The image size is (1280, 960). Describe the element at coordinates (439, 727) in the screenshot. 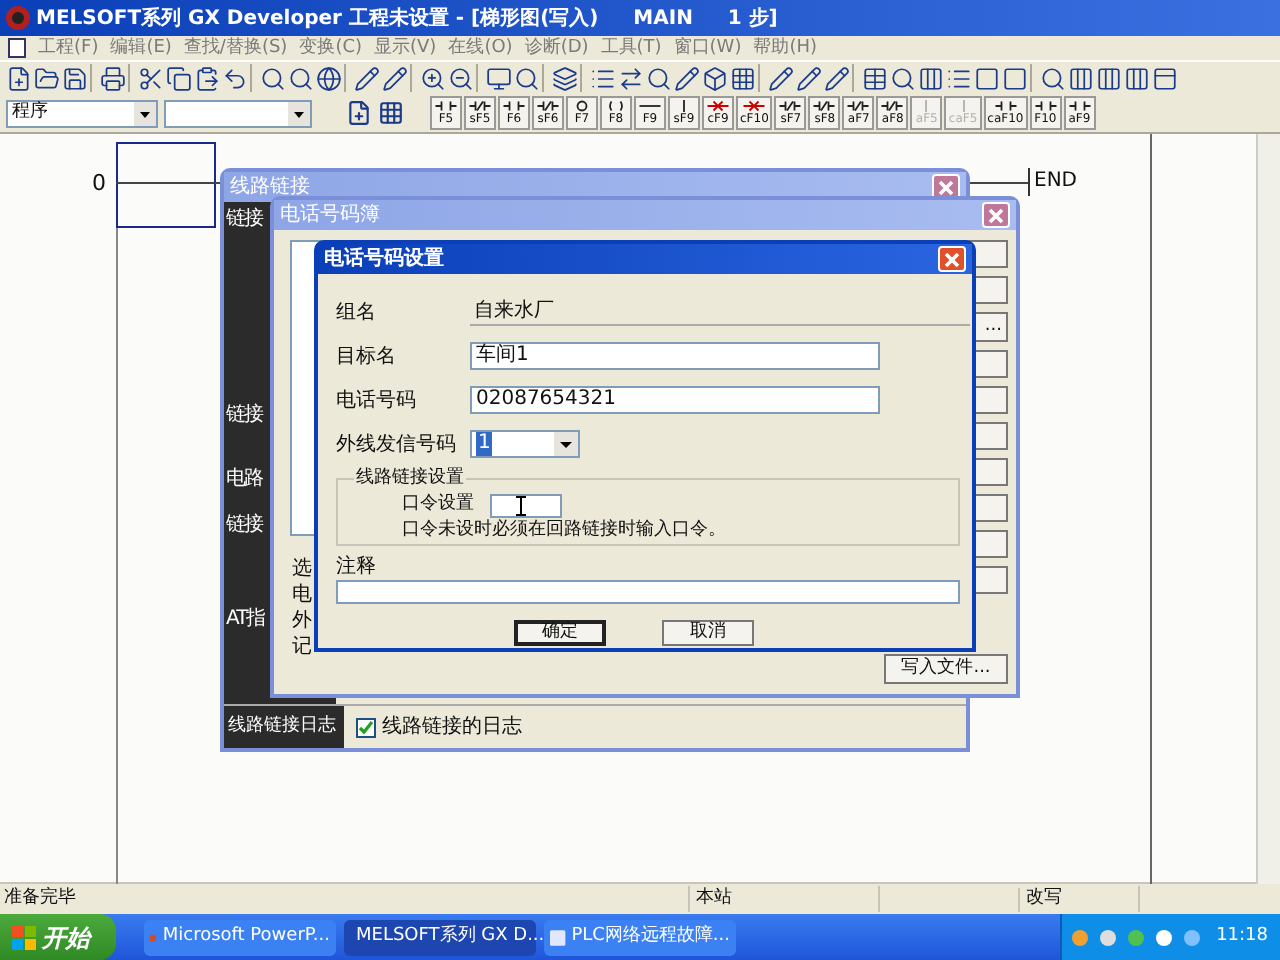

I see `log-checkbox: 线路链接的日志` at that location.